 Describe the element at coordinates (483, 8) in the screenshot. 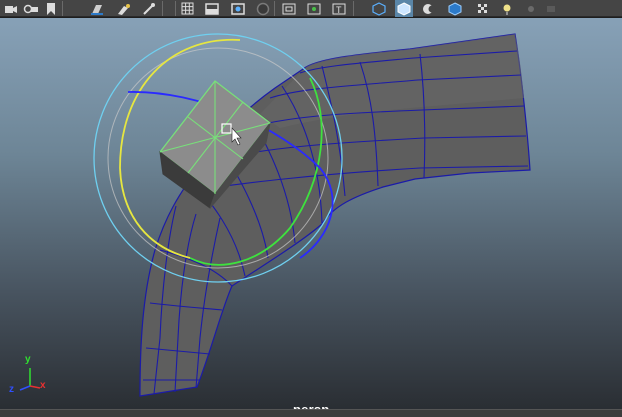

I see `lights-icon` at that location.